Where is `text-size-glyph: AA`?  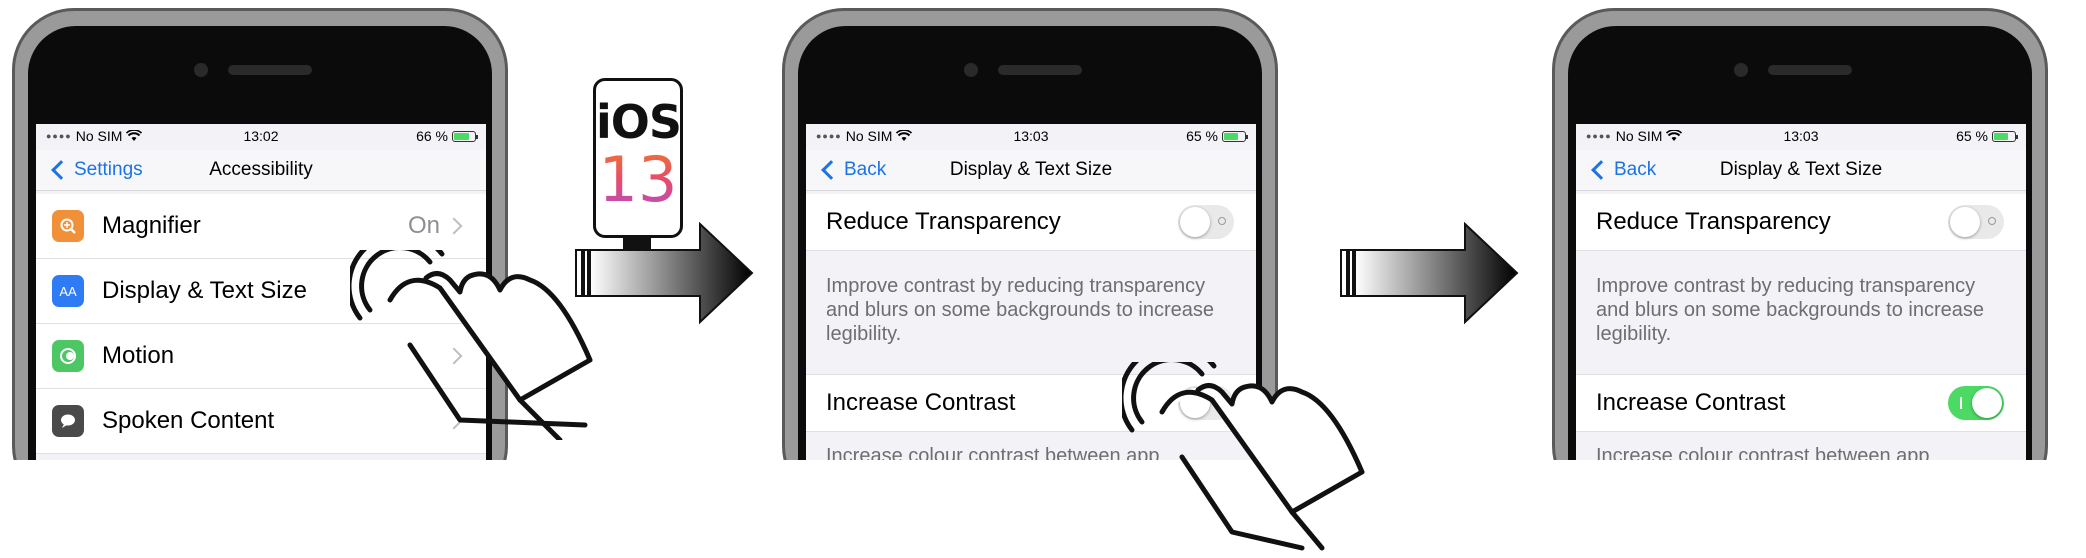
text-size-glyph: AA is located at coordinates (68, 291).